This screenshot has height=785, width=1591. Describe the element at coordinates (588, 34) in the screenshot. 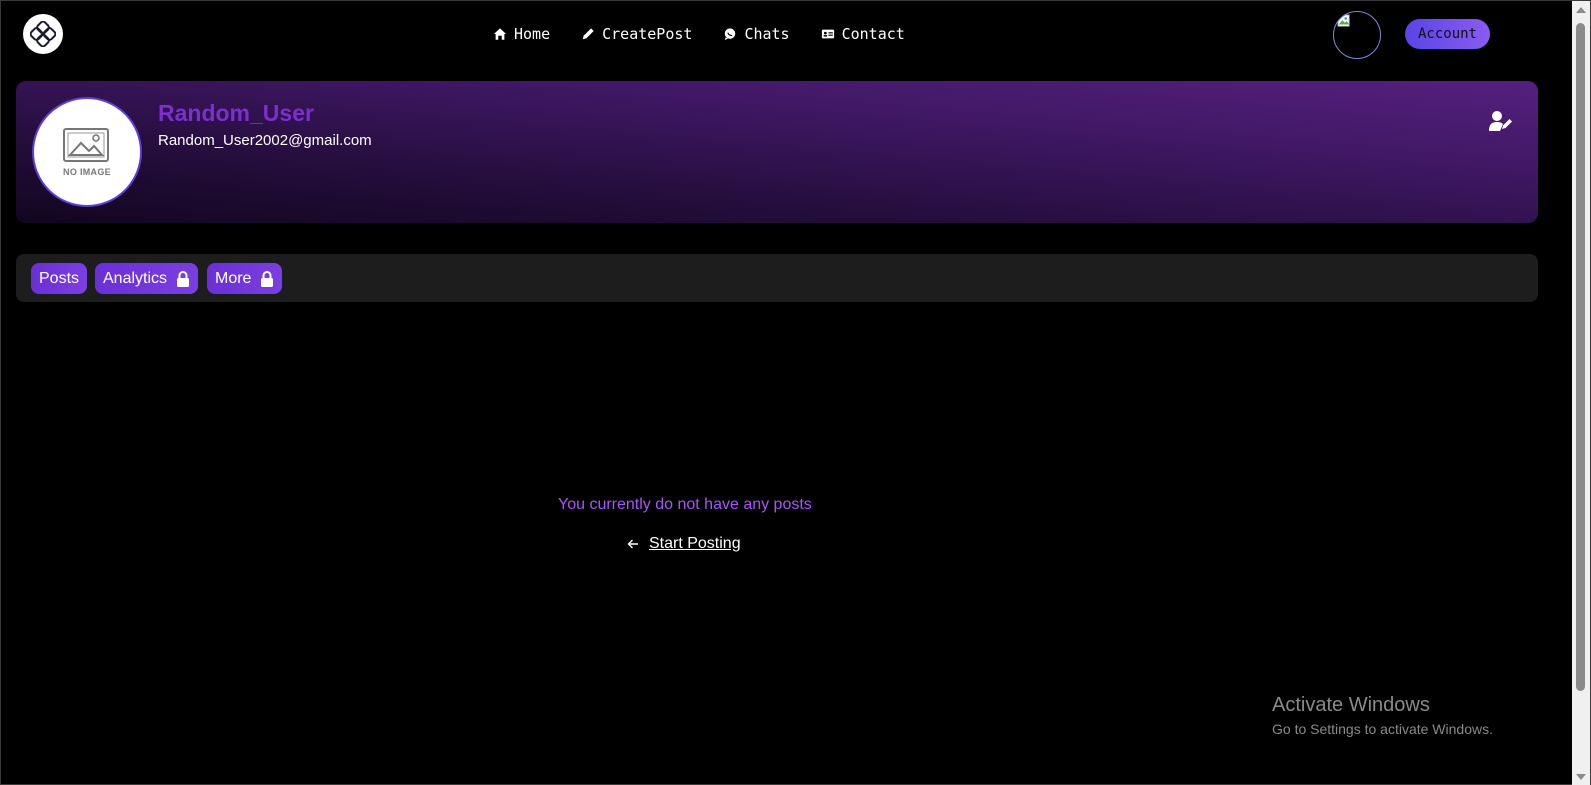

I see `pencil-icon` at that location.